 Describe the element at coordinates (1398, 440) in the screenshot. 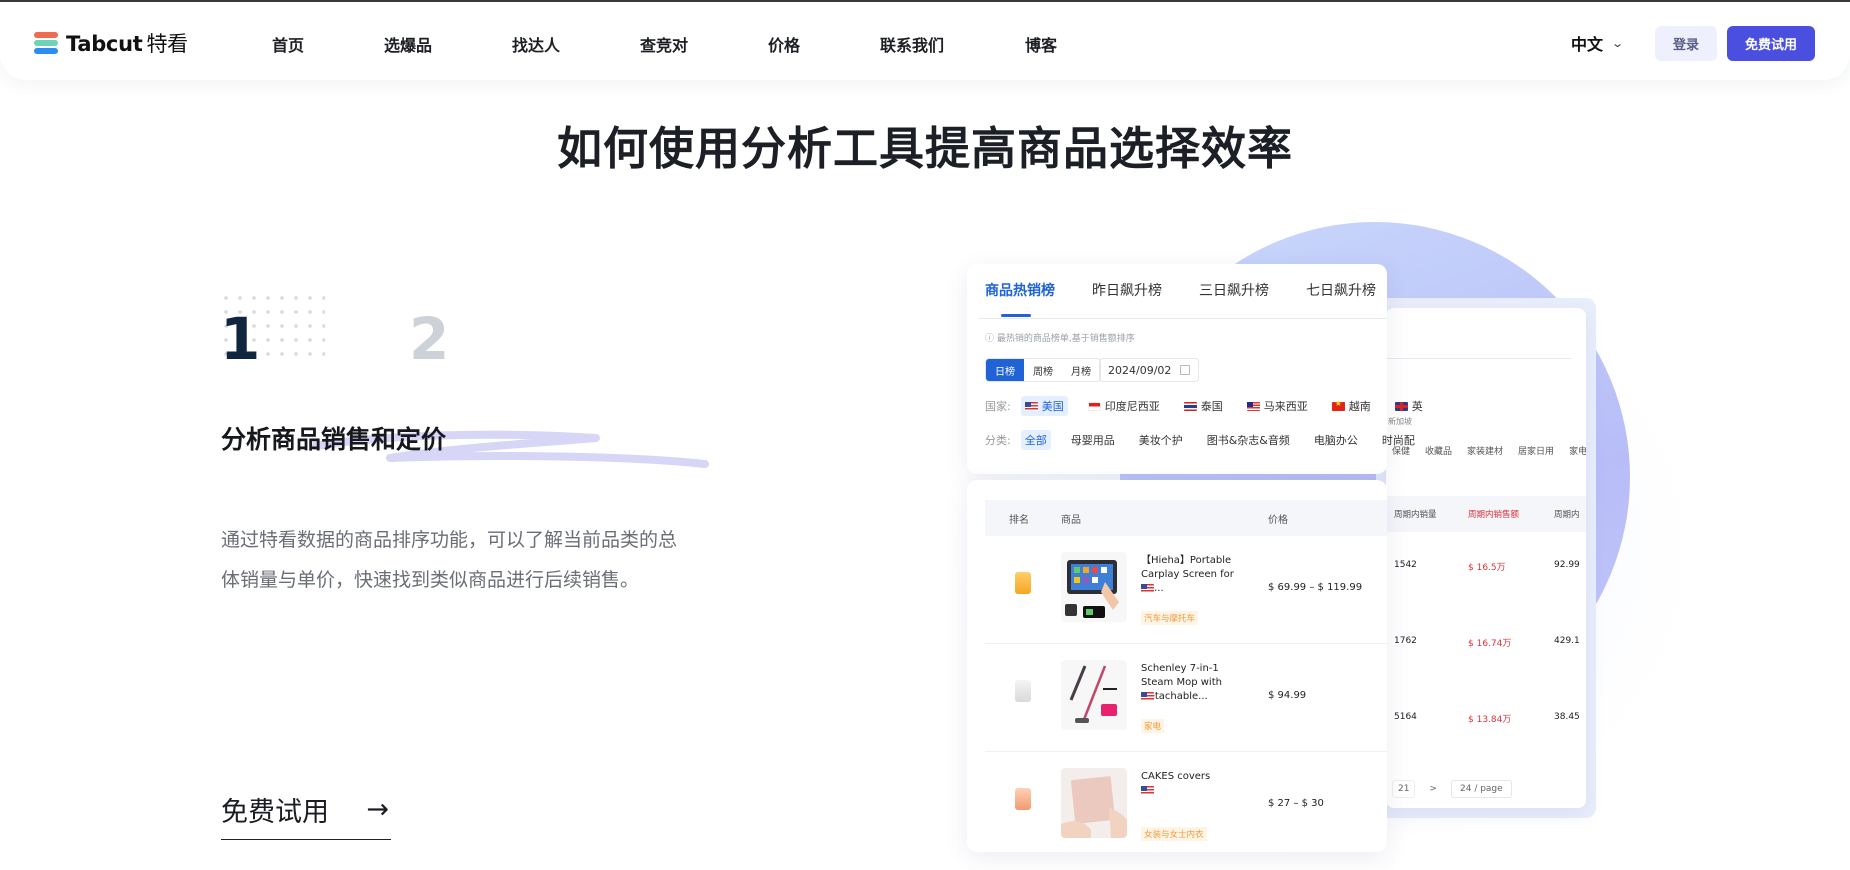

I see `category-chip: 时尚配` at that location.